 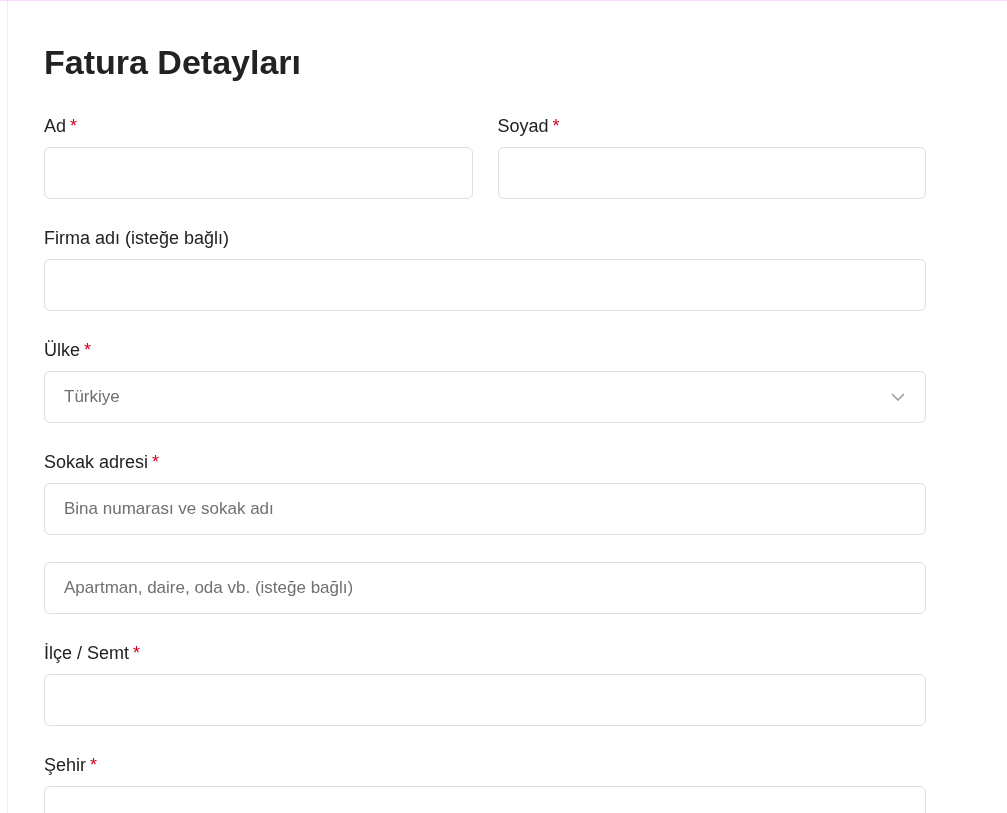 I want to click on field-label: Soyad, so click(x=523, y=126).